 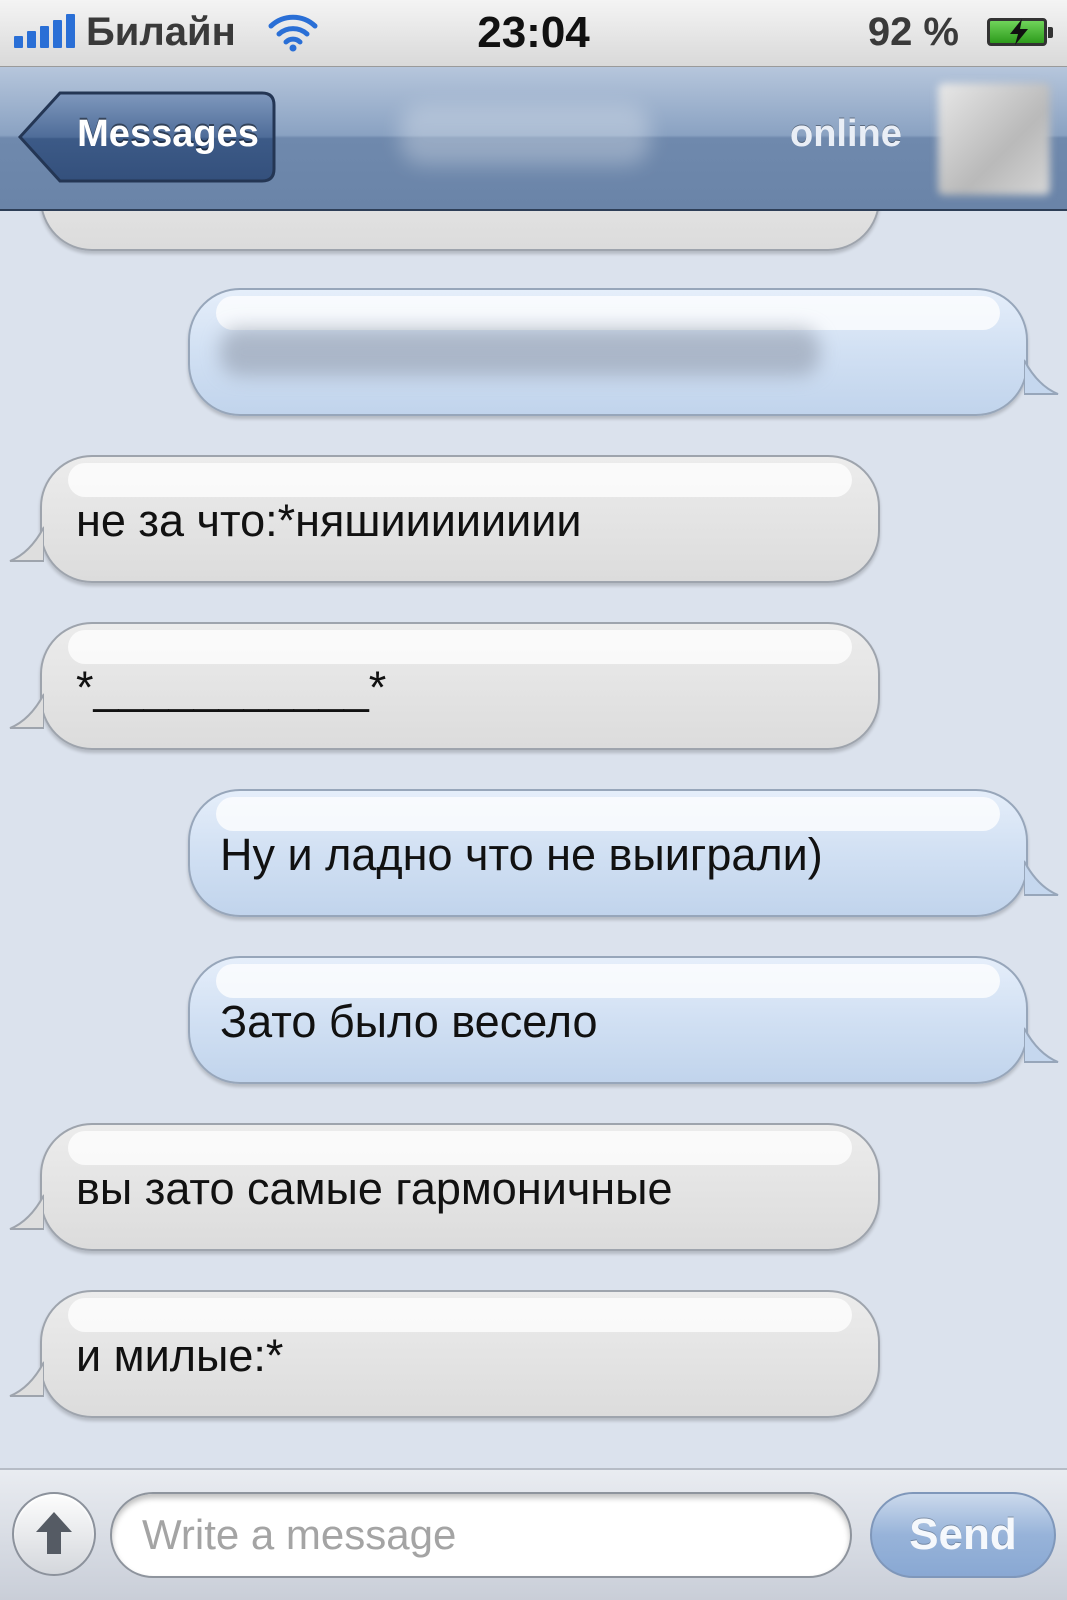 I want to click on message-bubble-incoming, so click(x=460, y=231).